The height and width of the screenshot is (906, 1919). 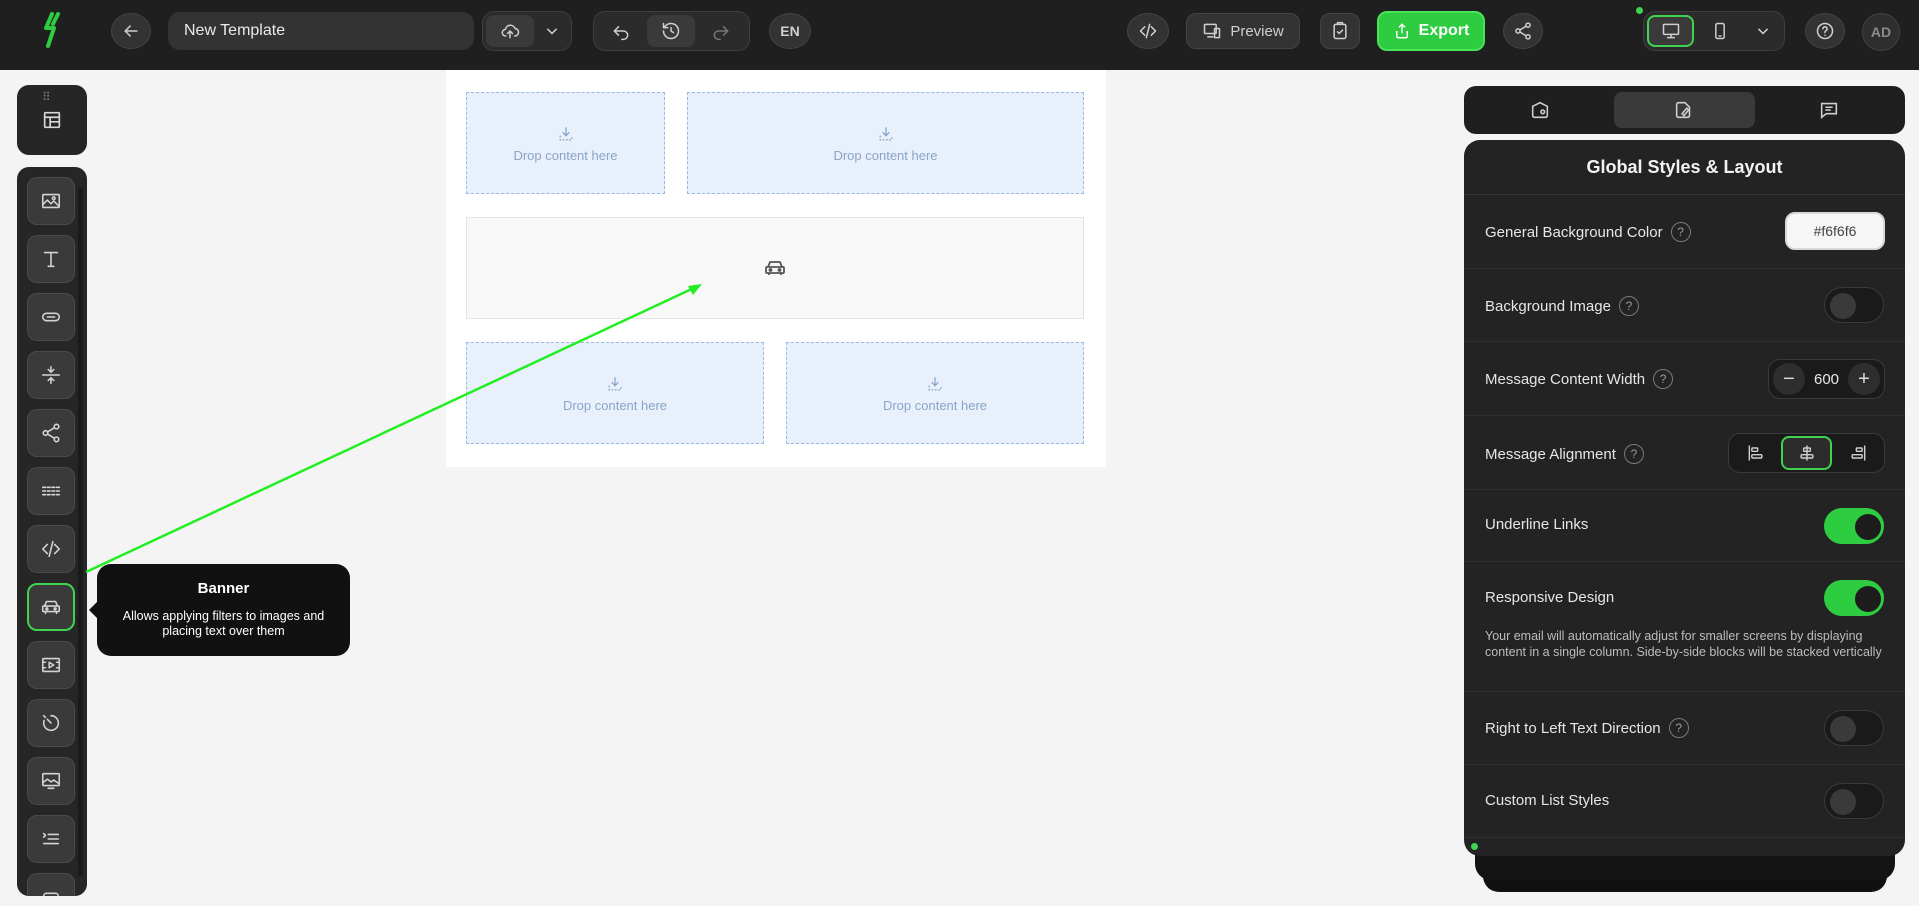 I want to click on panel-title: Global Styles & Layout, so click(x=1684, y=167).